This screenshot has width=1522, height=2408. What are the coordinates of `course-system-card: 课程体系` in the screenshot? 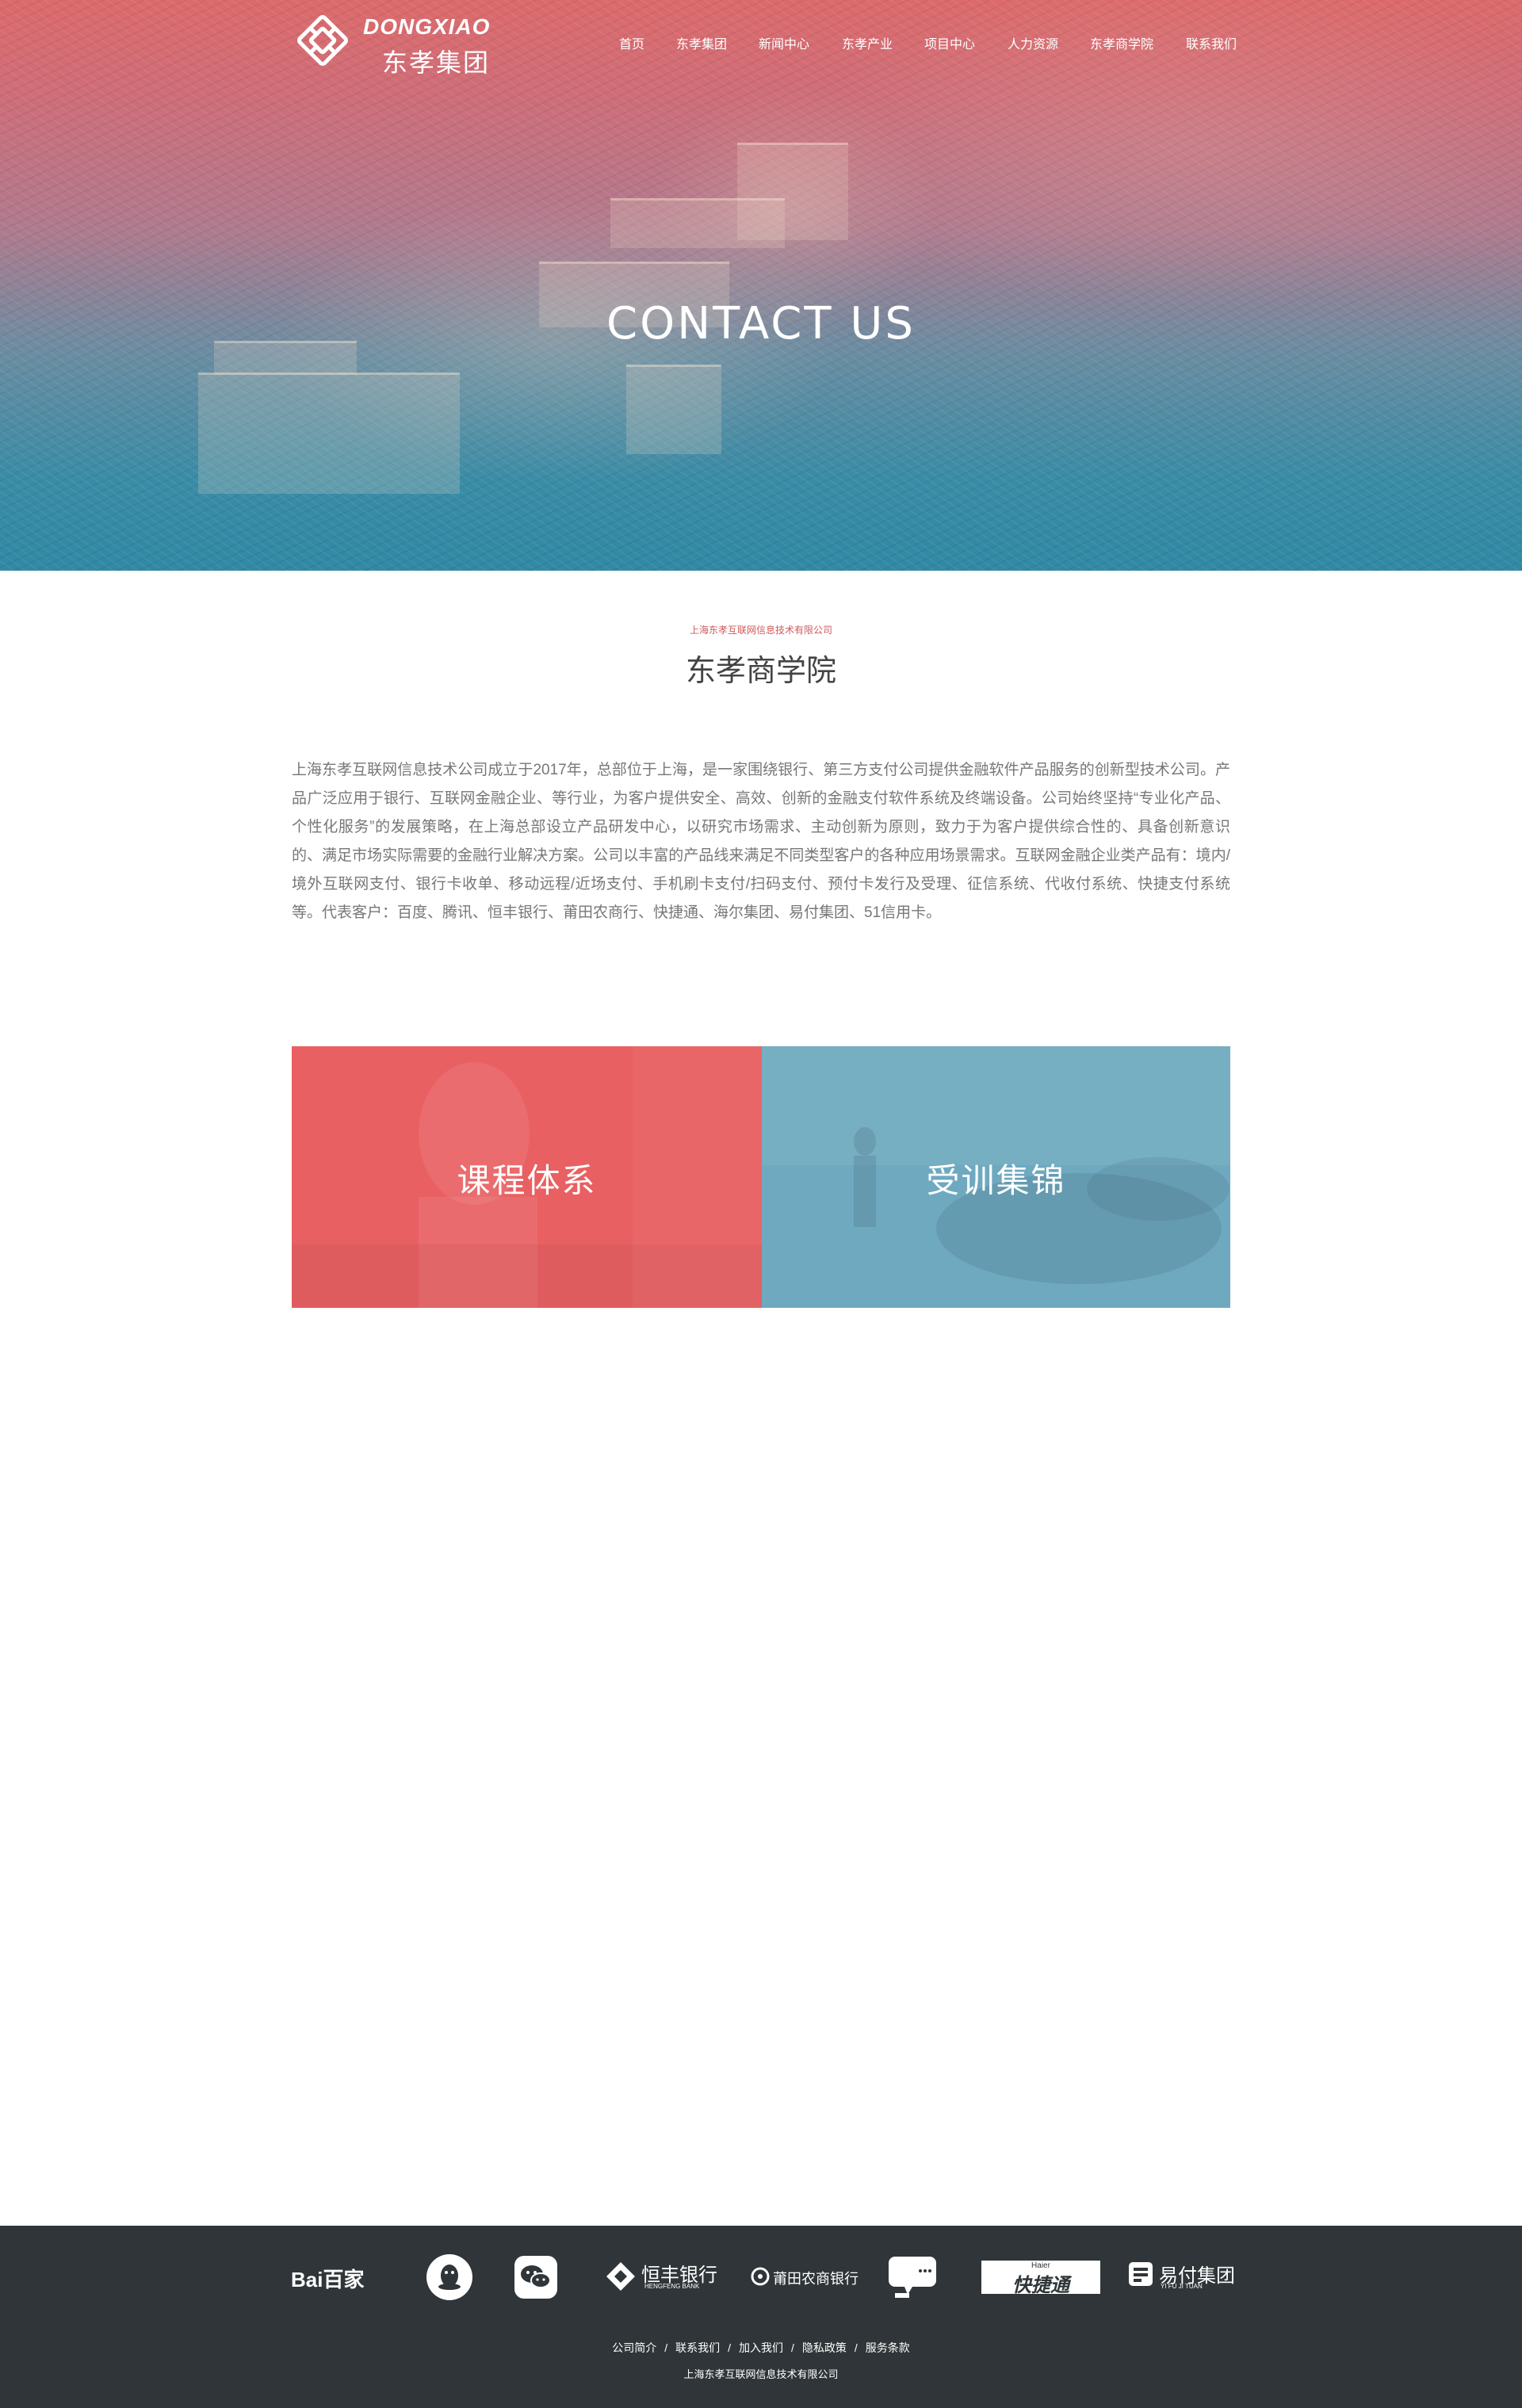 It's located at (527, 1177).